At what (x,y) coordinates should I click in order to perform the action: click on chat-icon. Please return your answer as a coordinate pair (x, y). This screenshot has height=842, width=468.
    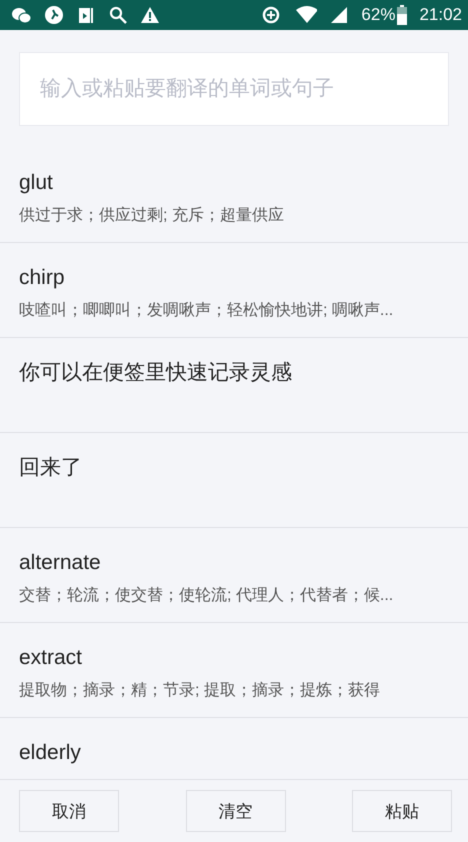
    Looking at the image, I should click on (21, 15).